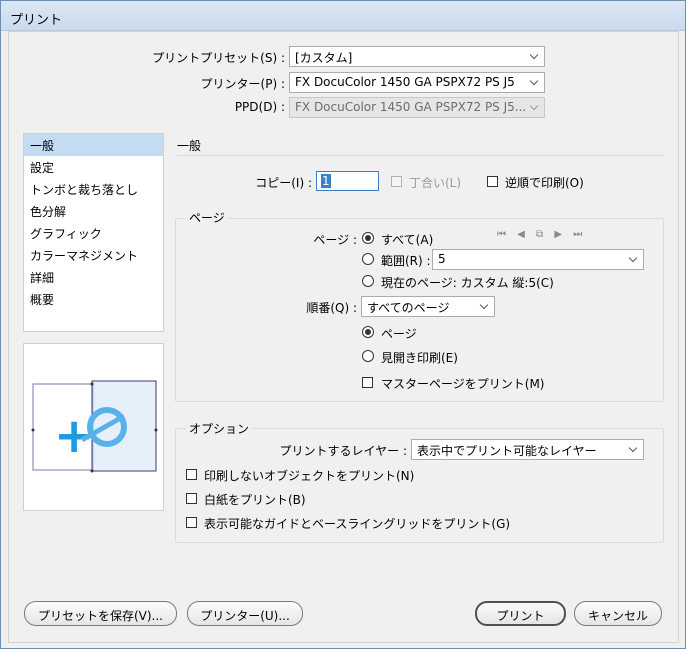 This screenshot has height=649, width=686. Describe the element at coordinates (331, 308) in the screenshot. I see `sequence-label: 順番(Q) :` at that location.